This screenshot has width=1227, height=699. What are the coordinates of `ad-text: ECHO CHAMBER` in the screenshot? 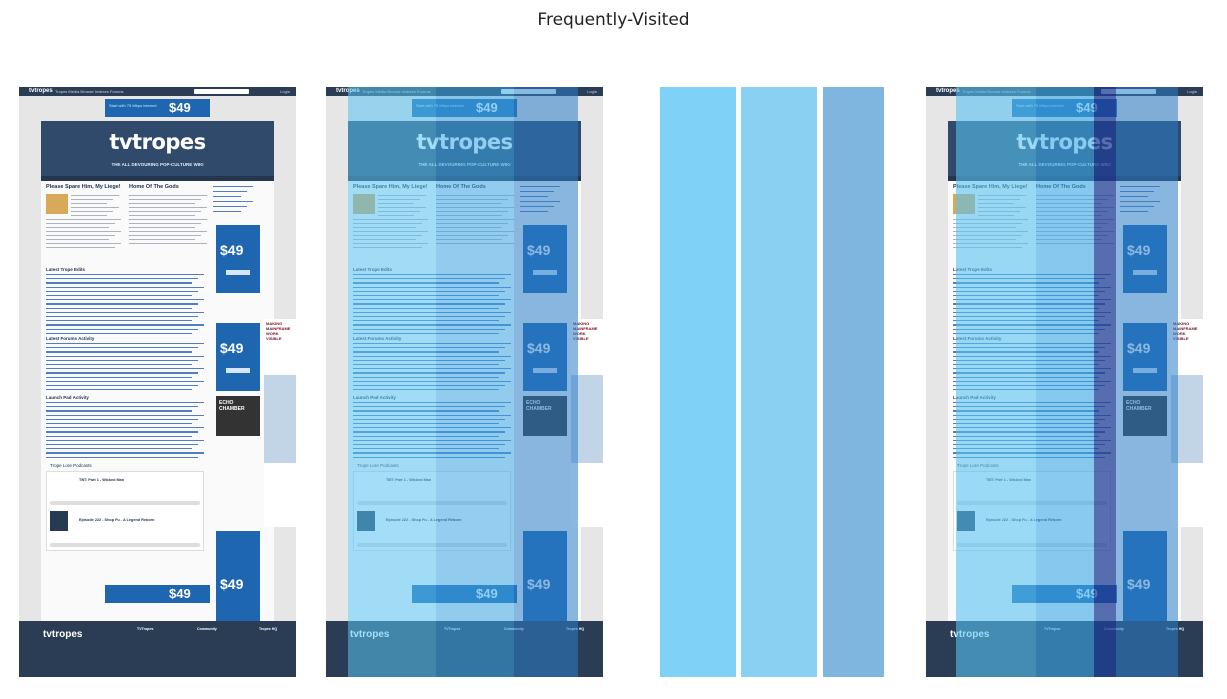 It's located at (232, 406).